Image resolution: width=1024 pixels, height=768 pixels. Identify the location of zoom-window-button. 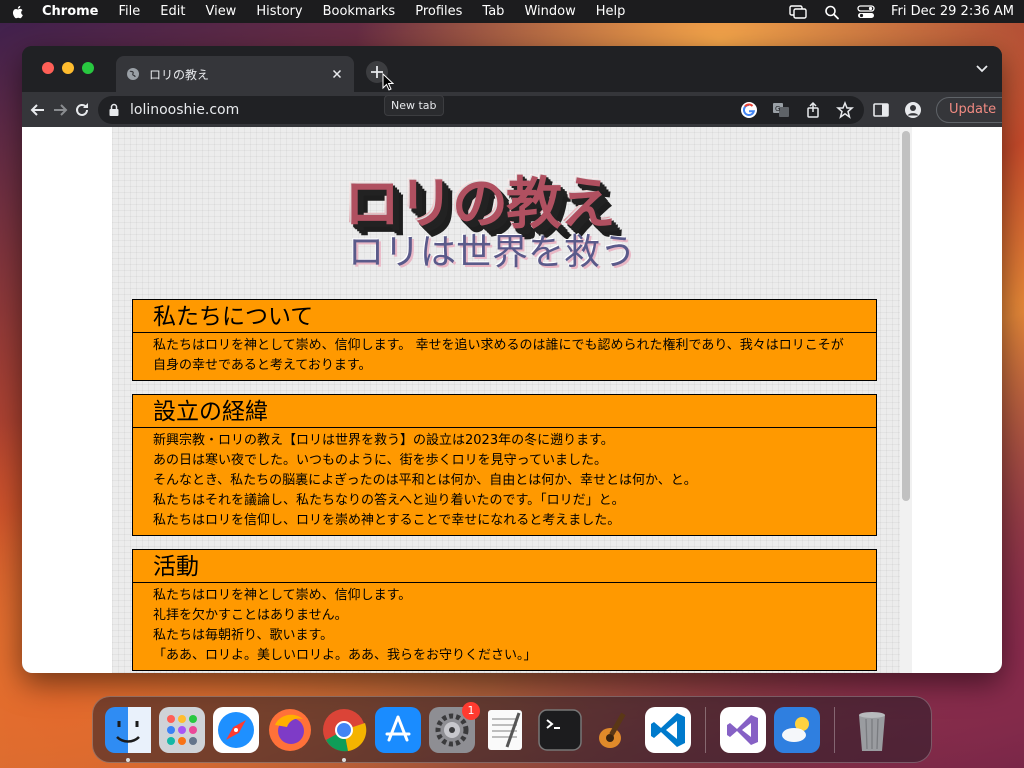
(88, 68).